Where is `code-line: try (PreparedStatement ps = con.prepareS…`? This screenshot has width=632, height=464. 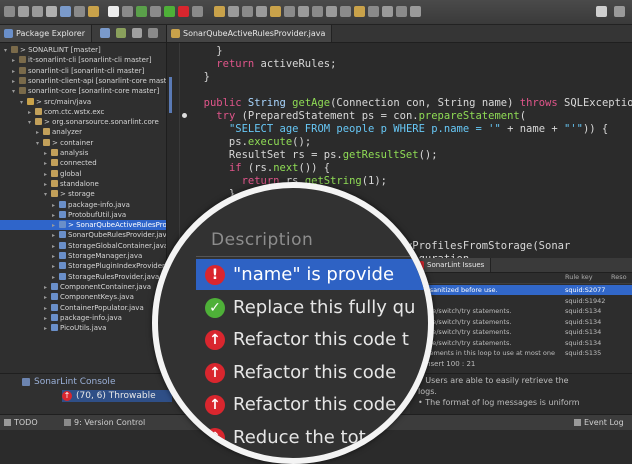
code-line: try (PreparedStatement ps = con.prepareS… is located at coordinates (358, 116).